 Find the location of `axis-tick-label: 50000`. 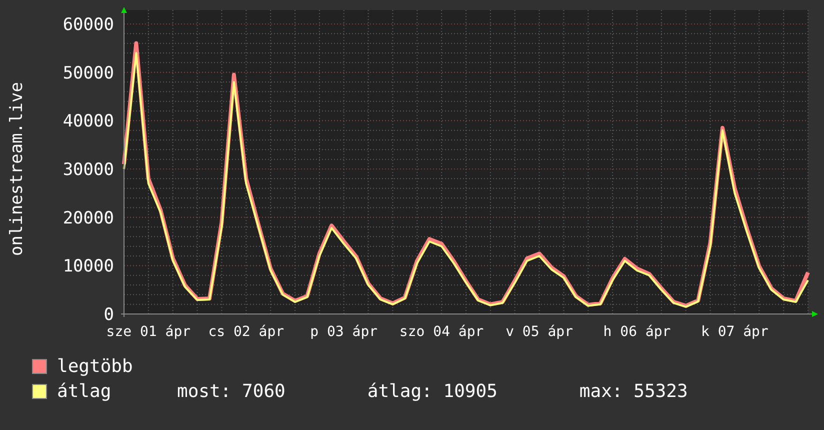

axis-tick-label: 50000 is located at coordinates (88, 73).